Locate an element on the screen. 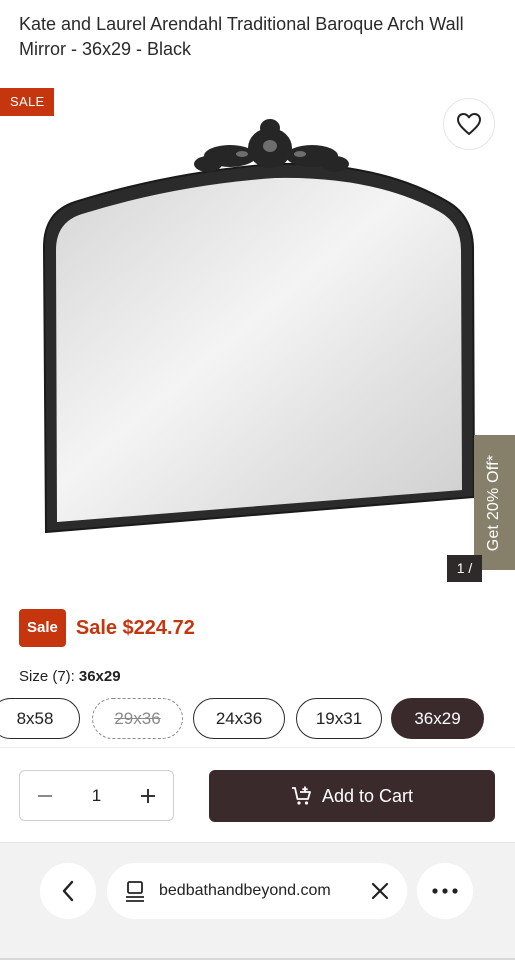 The height and width of the screenshot is (960, 515). size-options: 8x58 29x36 24x36 19x31 36x29 is located at coordinates (257, 719).